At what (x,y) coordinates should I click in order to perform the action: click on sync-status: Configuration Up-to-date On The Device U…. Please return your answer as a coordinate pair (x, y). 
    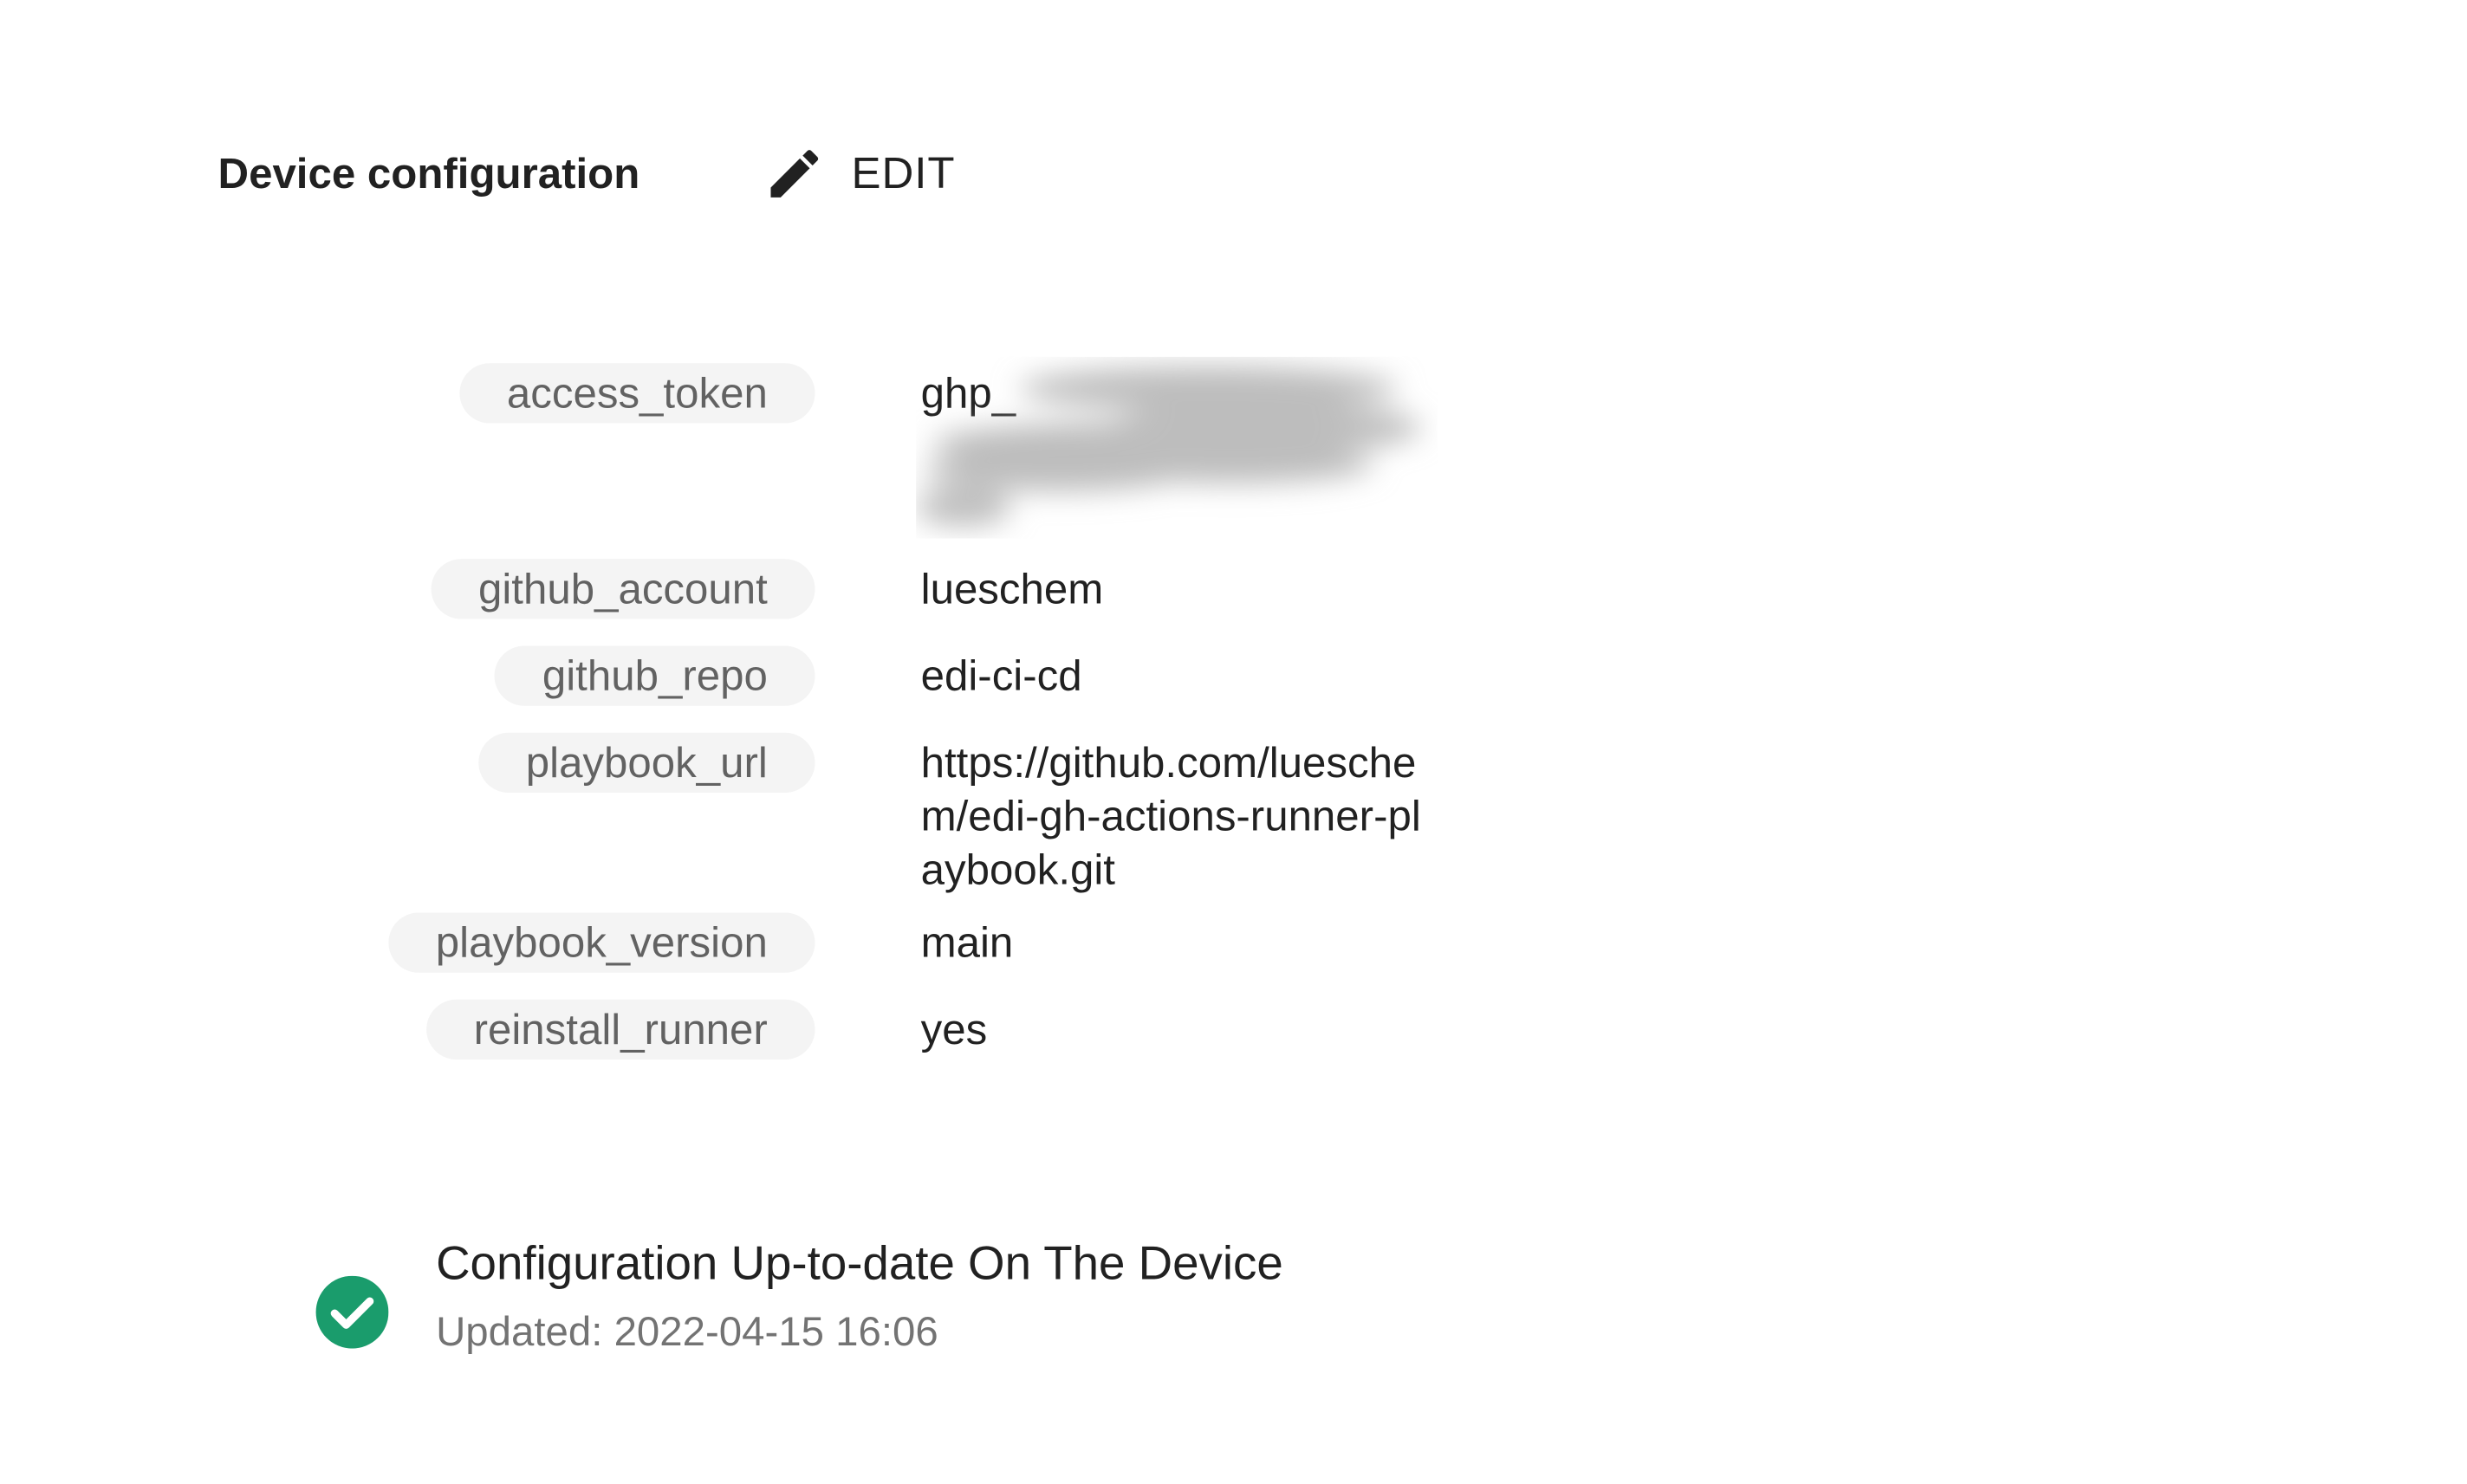
    Looking at the image, I should click on (799, 1295).